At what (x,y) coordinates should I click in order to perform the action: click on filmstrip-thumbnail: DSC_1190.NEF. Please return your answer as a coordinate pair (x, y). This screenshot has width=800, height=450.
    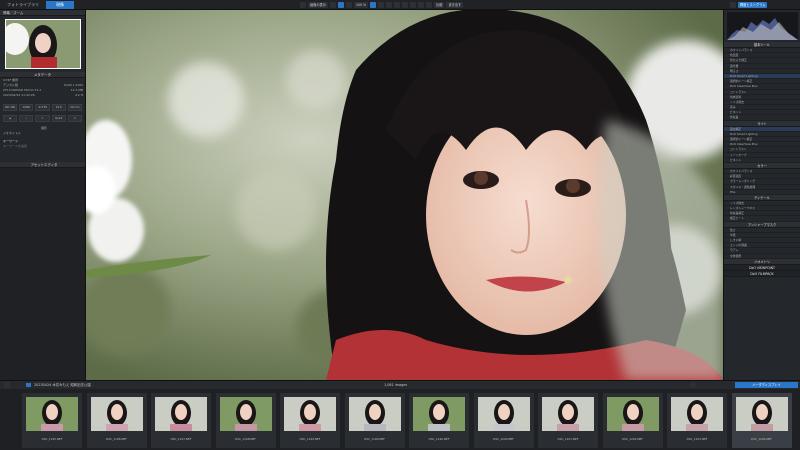
    Looking at the image, I should click on (439, 420).